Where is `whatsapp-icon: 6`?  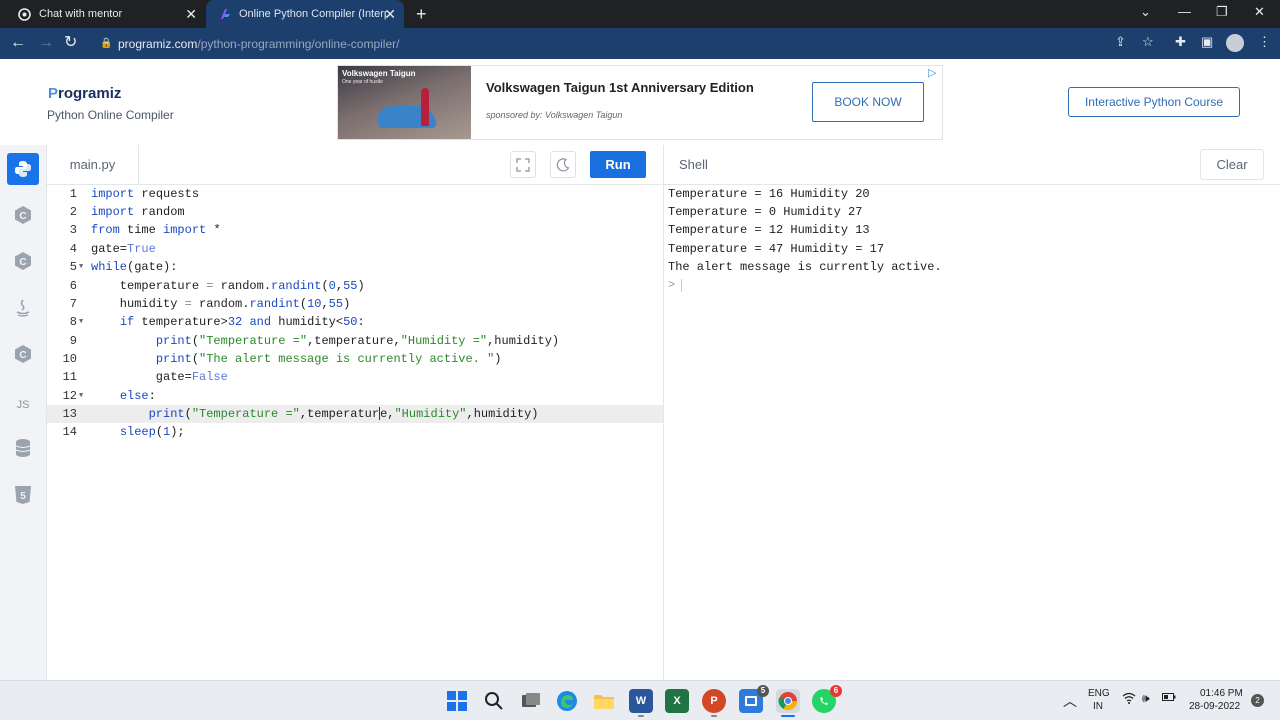
whatsapp-icon: 6 is located at coordinates (827, 699).